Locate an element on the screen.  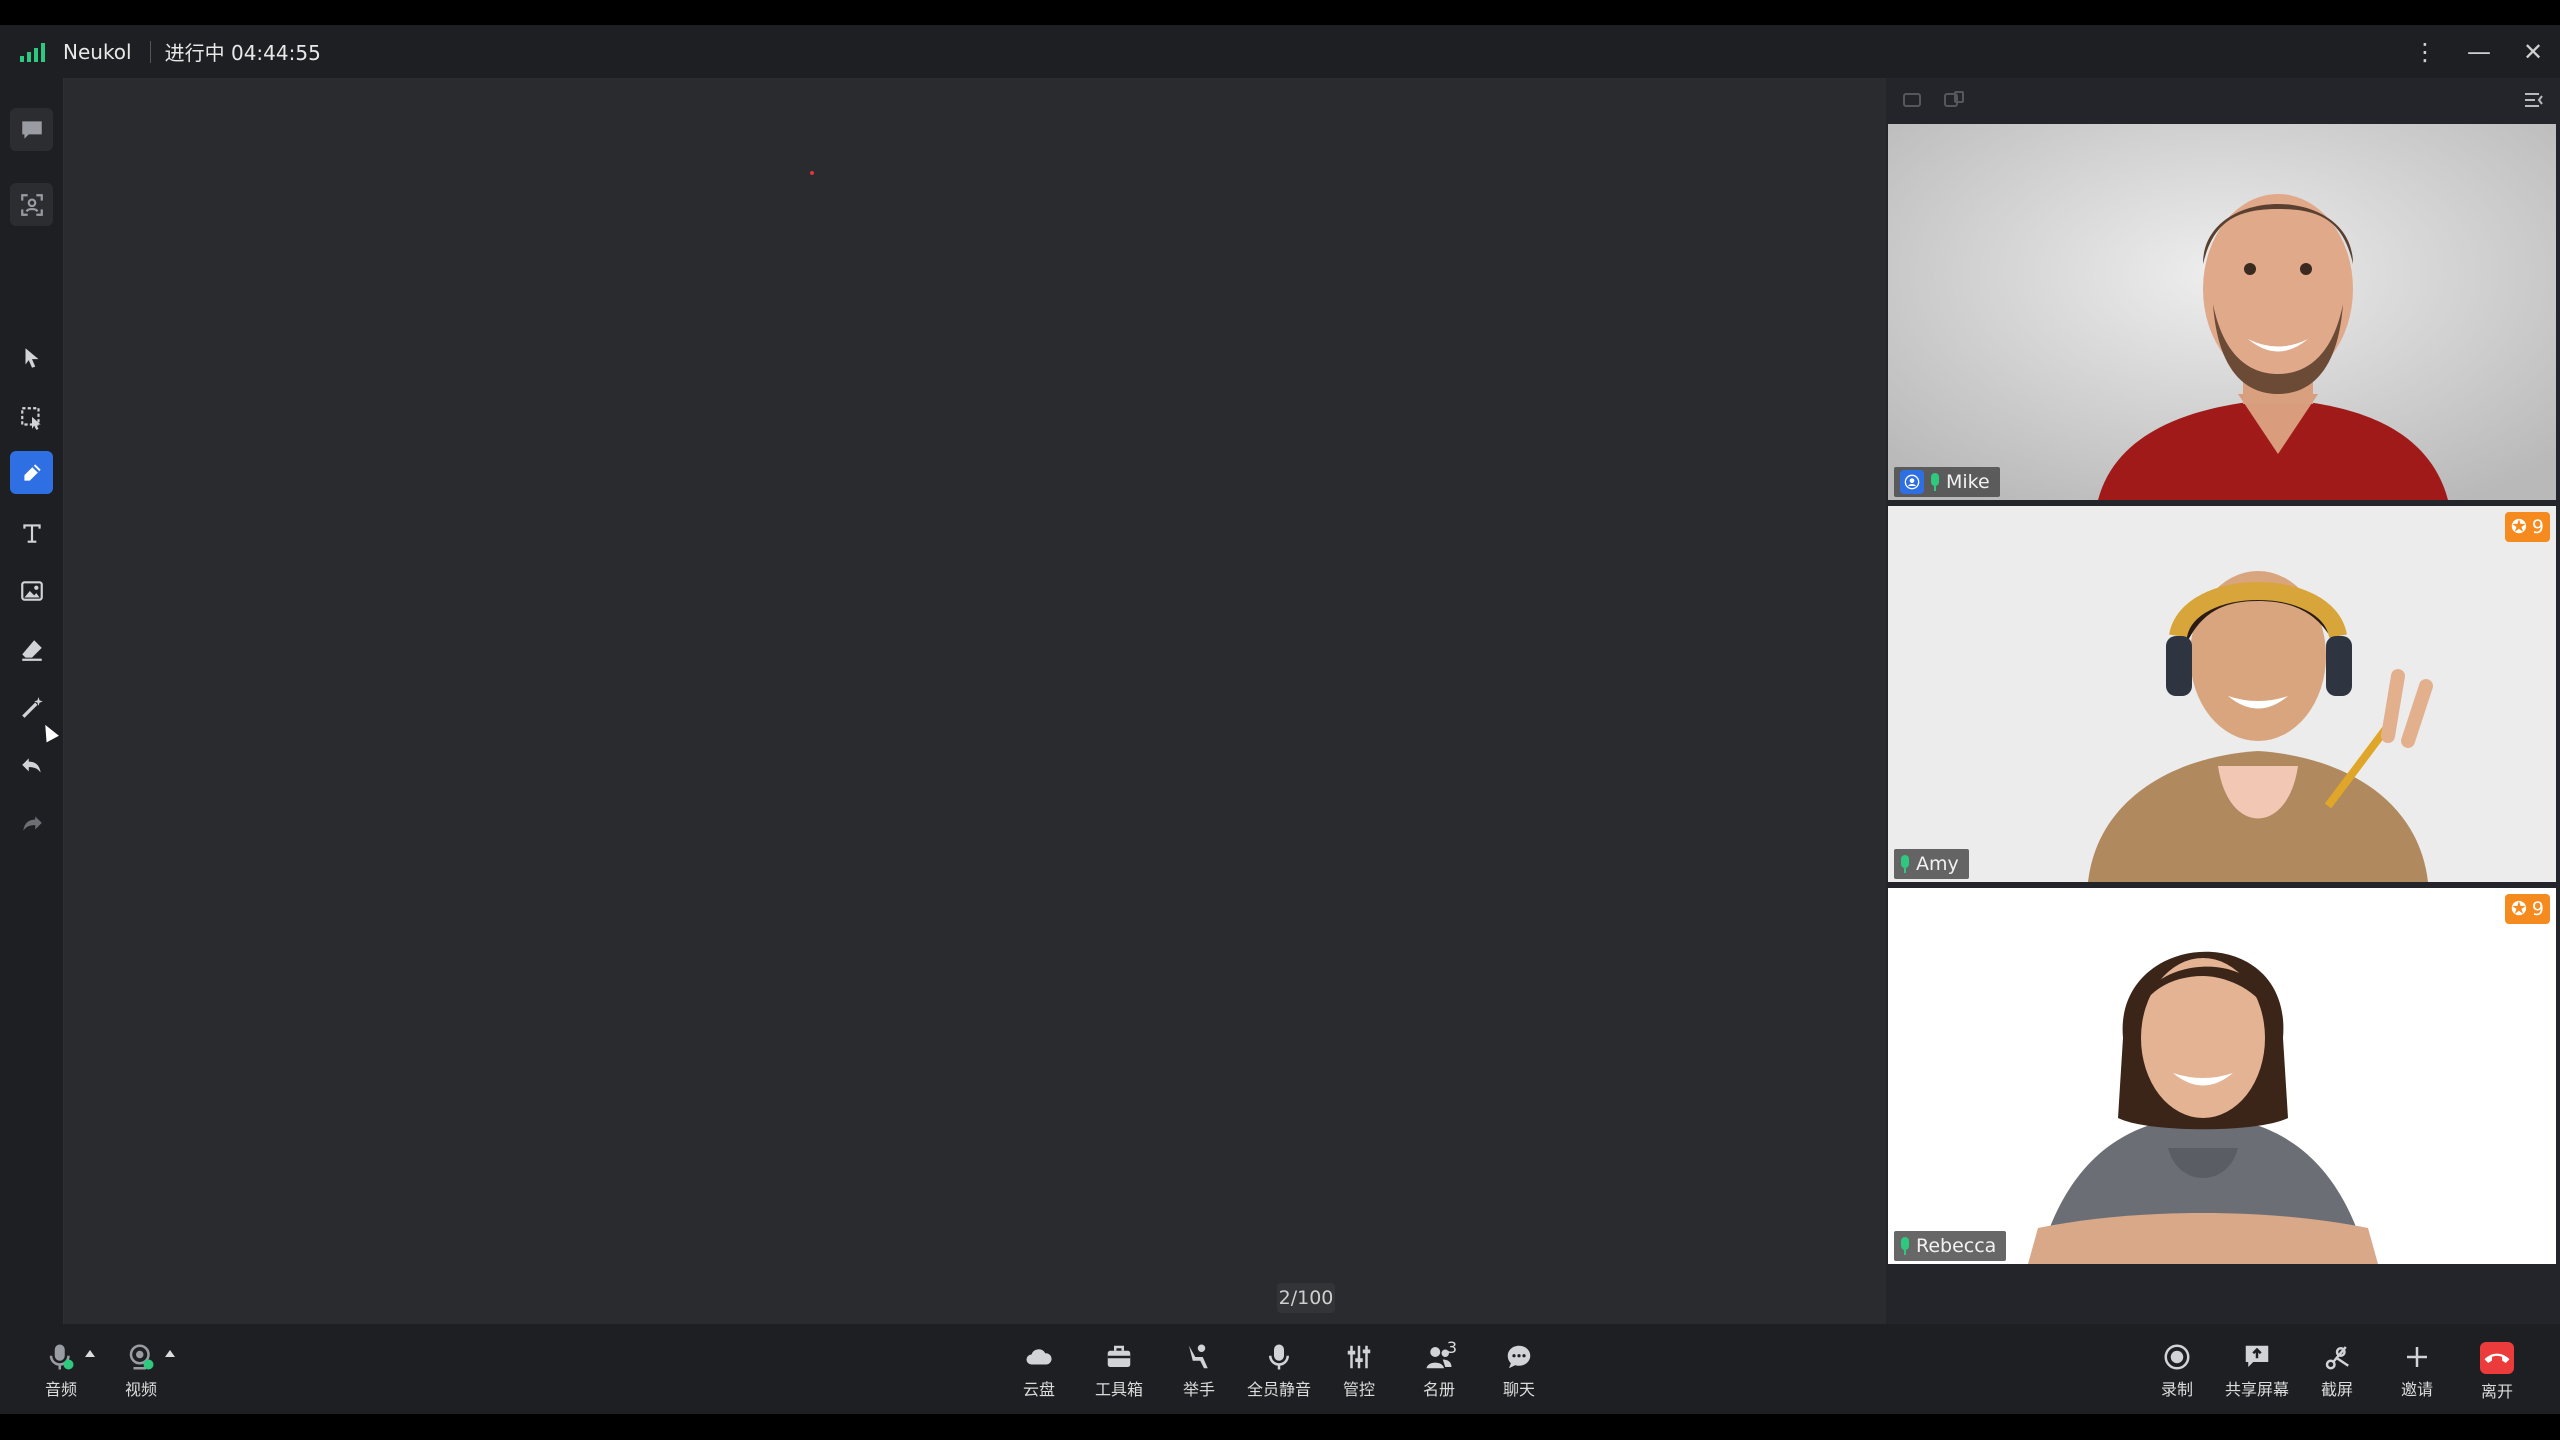
audio-options-caret is located at coordinates (90, 1353).